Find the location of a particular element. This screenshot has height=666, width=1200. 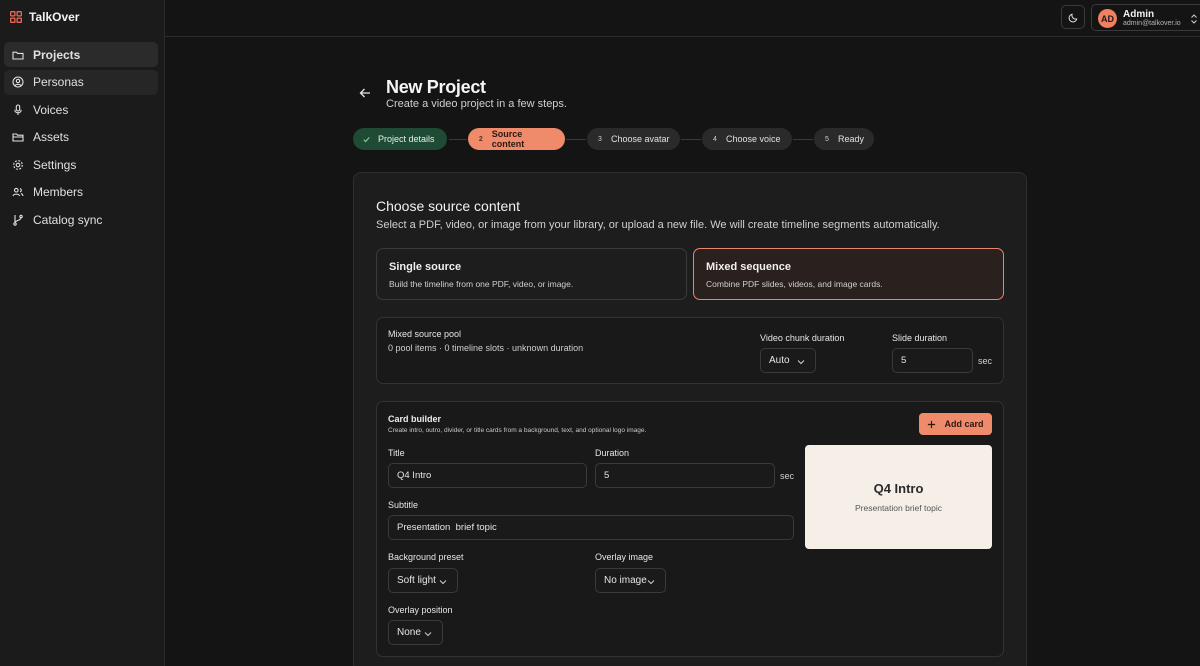

gear-icon is located at coordinates (18, 165).